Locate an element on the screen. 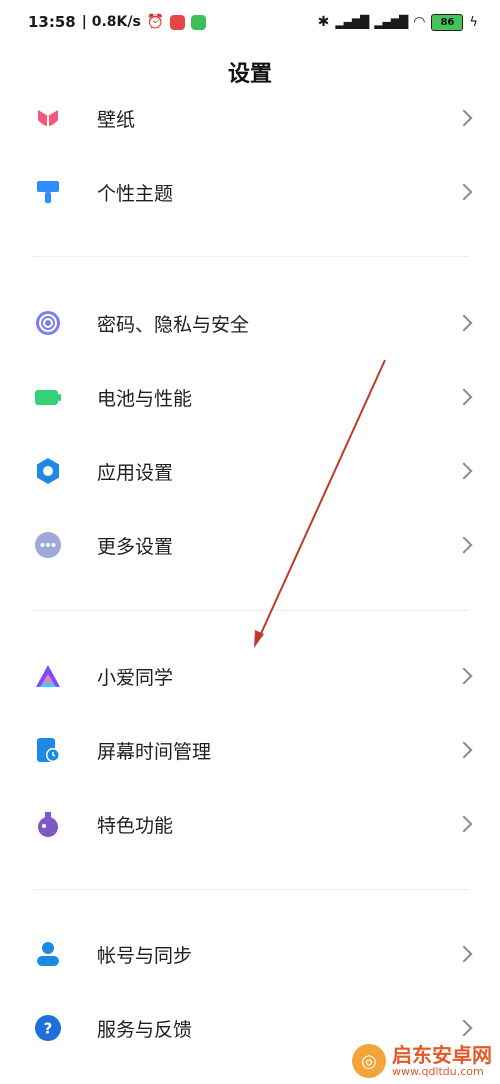 The width and height of the screenshot is (500, 1084). item-label: 应用设置 is located at coordinates (135, 472).